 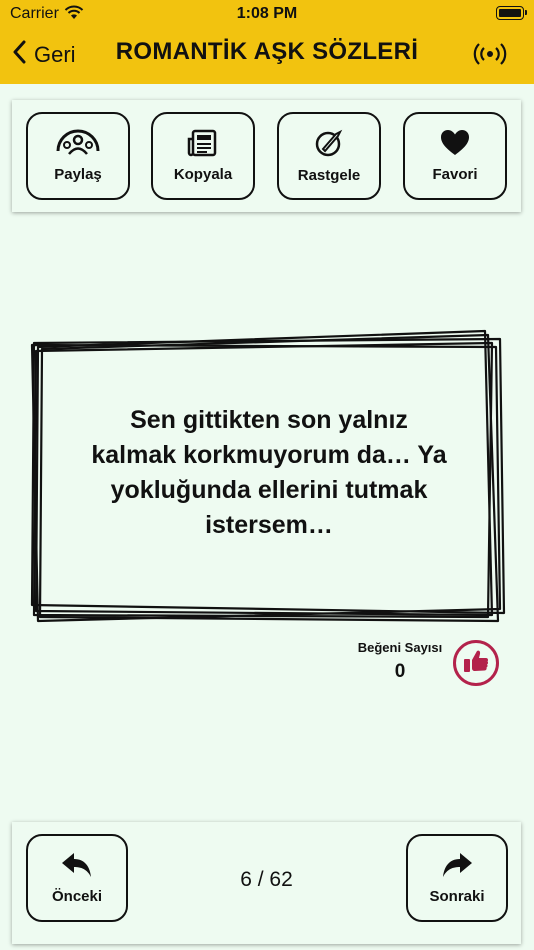 What do you see at coordinates (329, 145) in the screenshot?
I see `random-icon` at bounding box center [329, 145].